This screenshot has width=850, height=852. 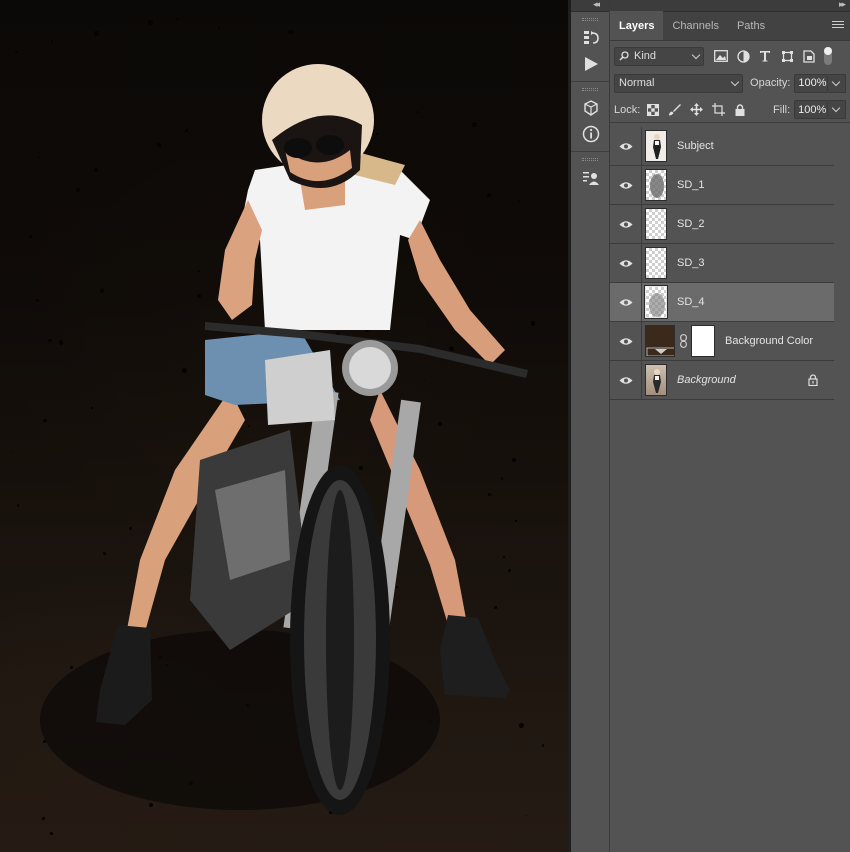 What do you see at coordinates (782, 109) in the screenshot?
I see `fill-label: Fill:` at bounding box center [782, 109].